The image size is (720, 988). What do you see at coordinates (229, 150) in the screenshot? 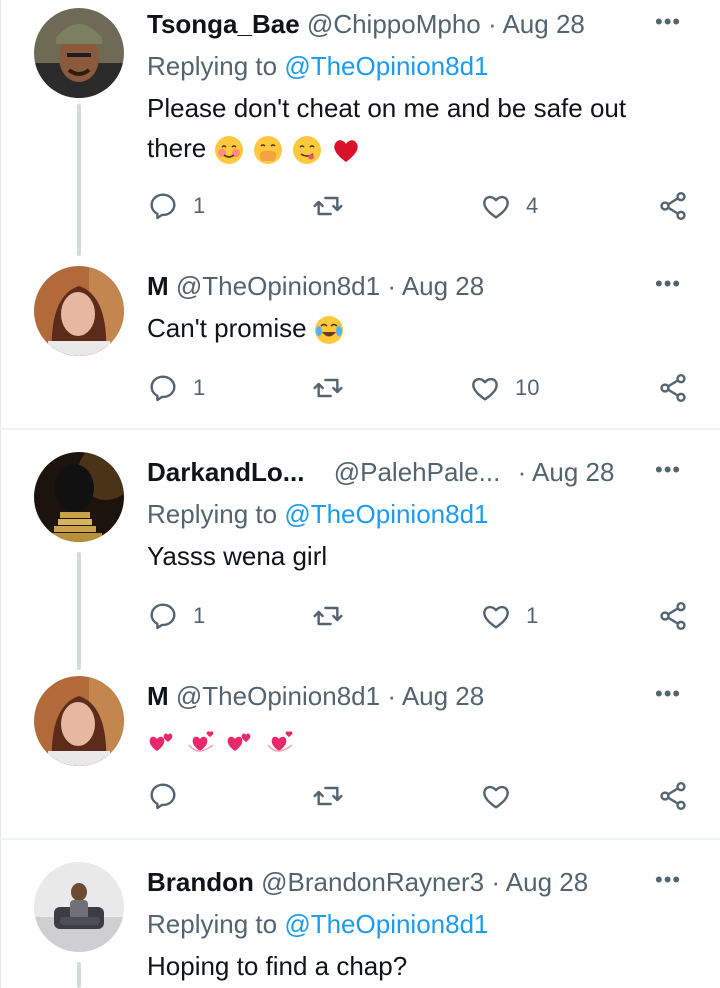
I see `smiling-blush-emoji` at bounding box center [229, 150].